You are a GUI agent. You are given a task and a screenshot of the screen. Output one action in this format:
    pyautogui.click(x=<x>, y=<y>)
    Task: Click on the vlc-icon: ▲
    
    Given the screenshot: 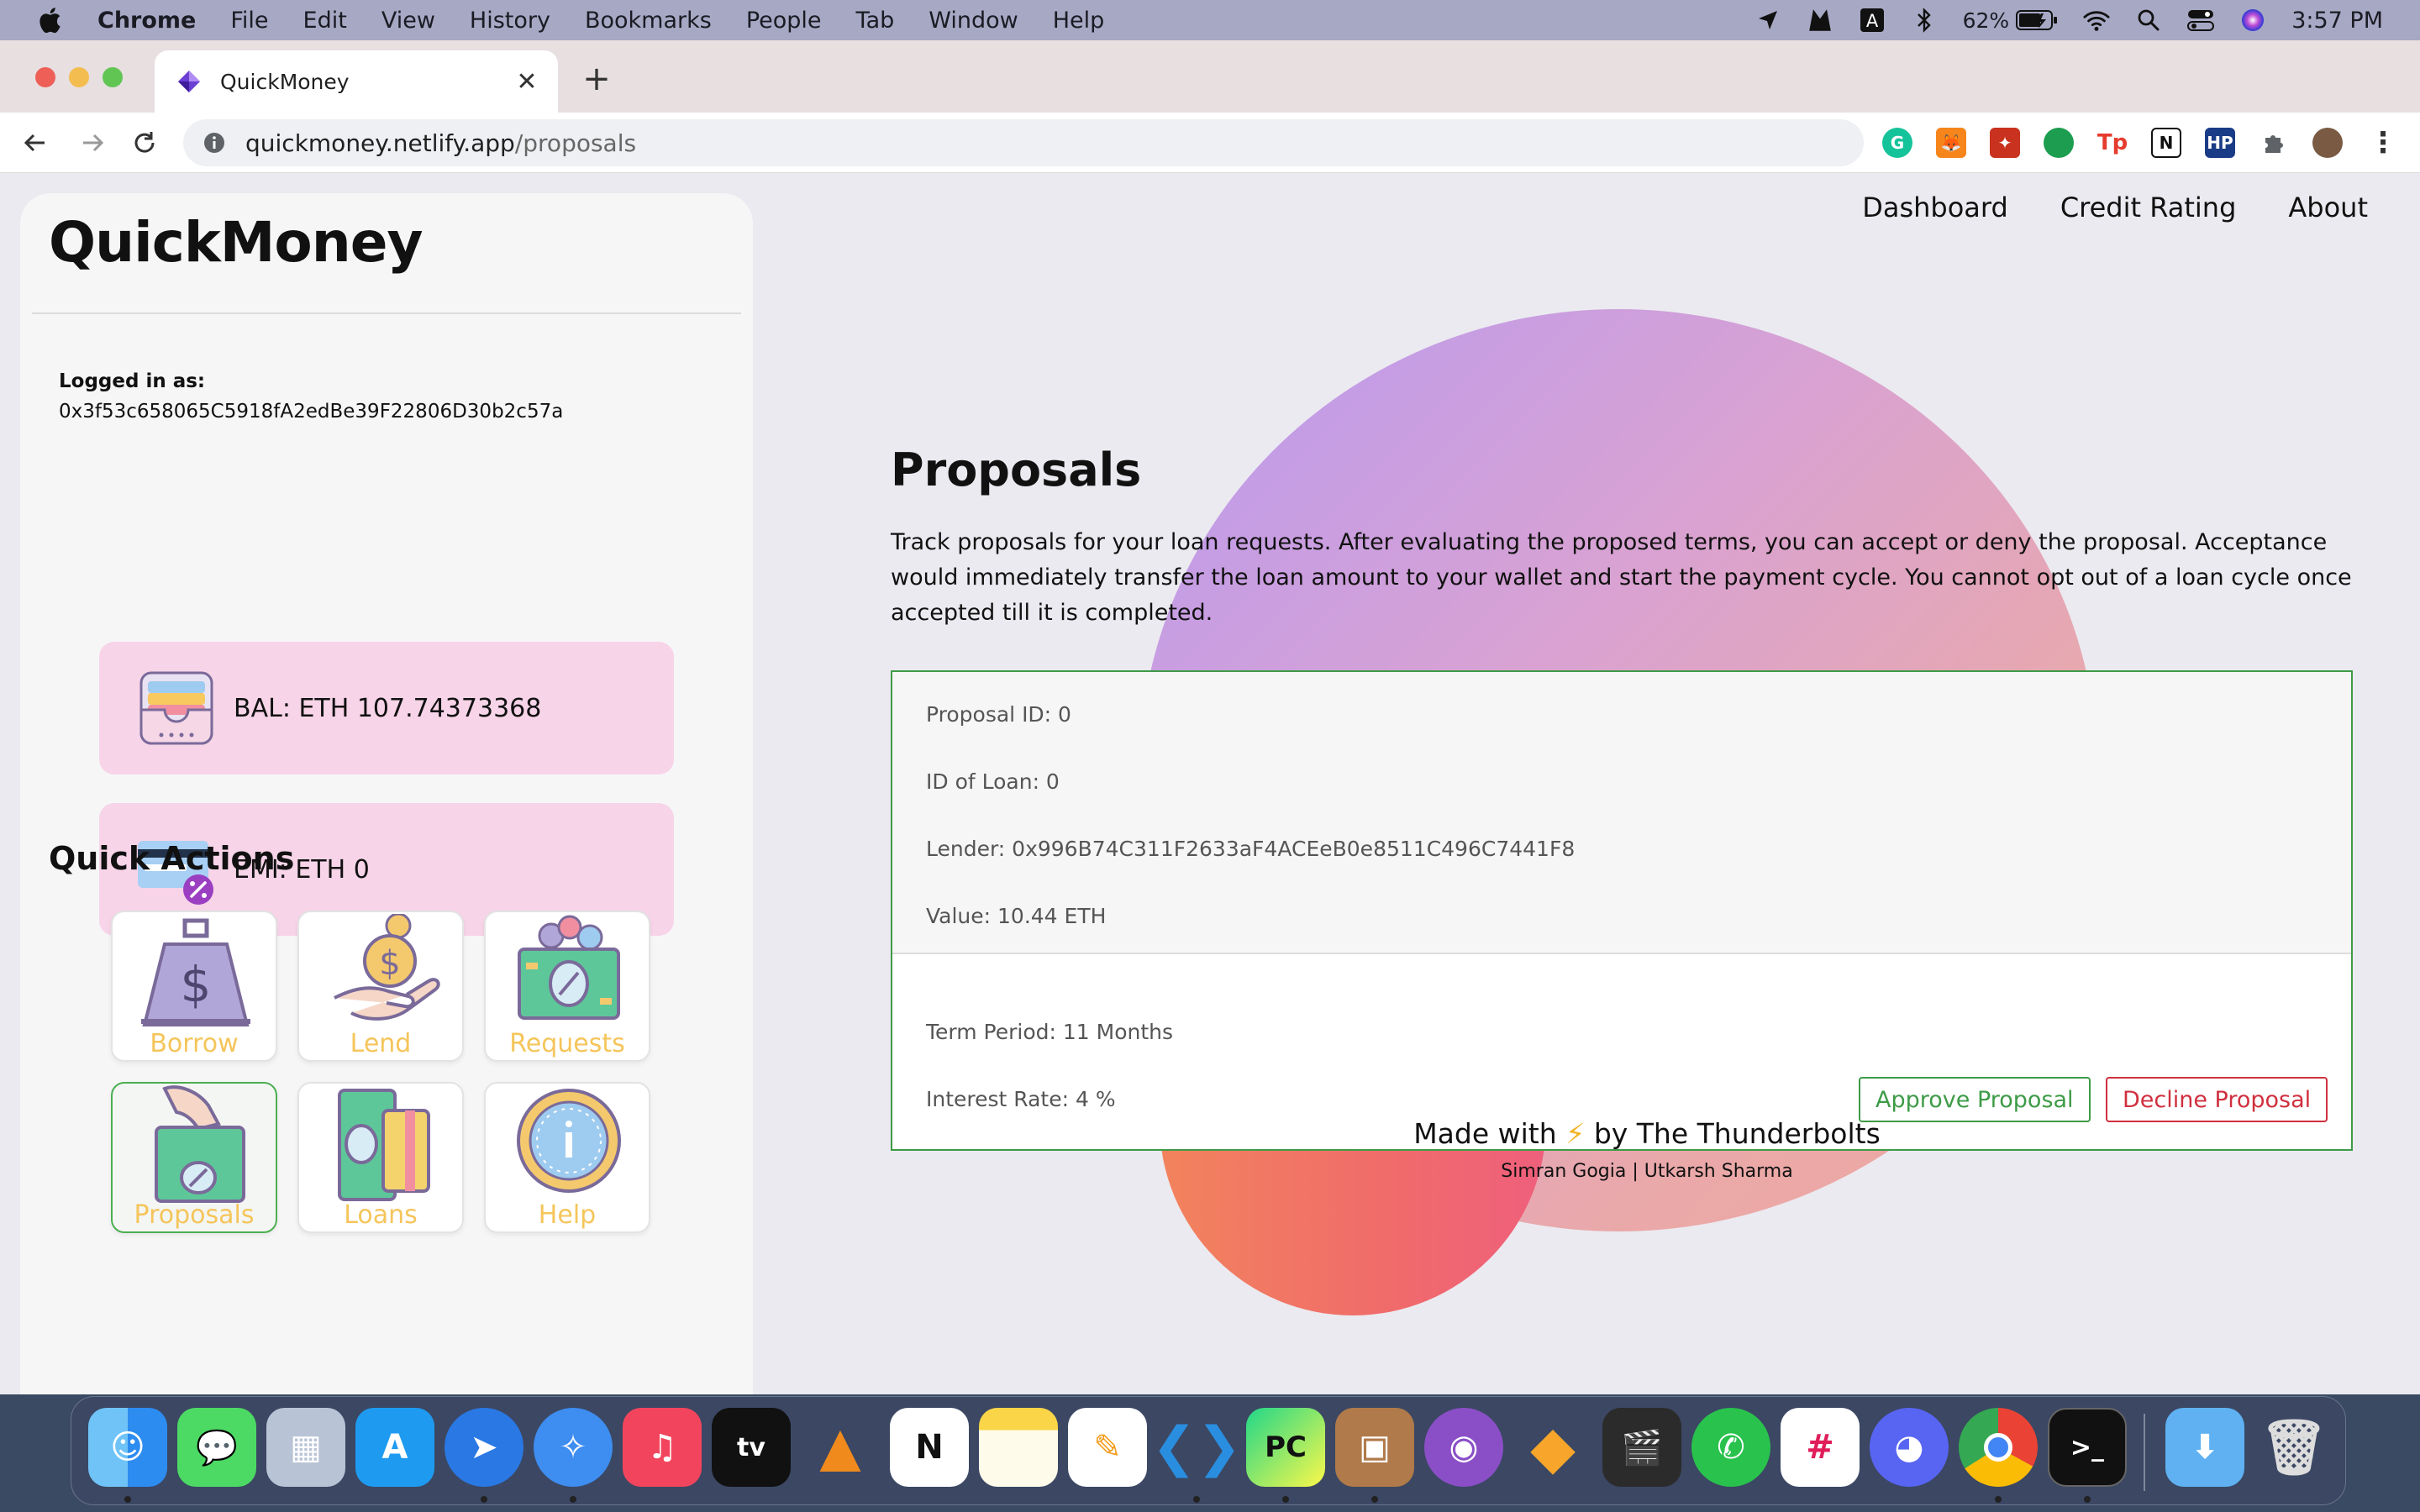 What is the action you would take?
    pyautogui.click(x=840, y=1447)
    